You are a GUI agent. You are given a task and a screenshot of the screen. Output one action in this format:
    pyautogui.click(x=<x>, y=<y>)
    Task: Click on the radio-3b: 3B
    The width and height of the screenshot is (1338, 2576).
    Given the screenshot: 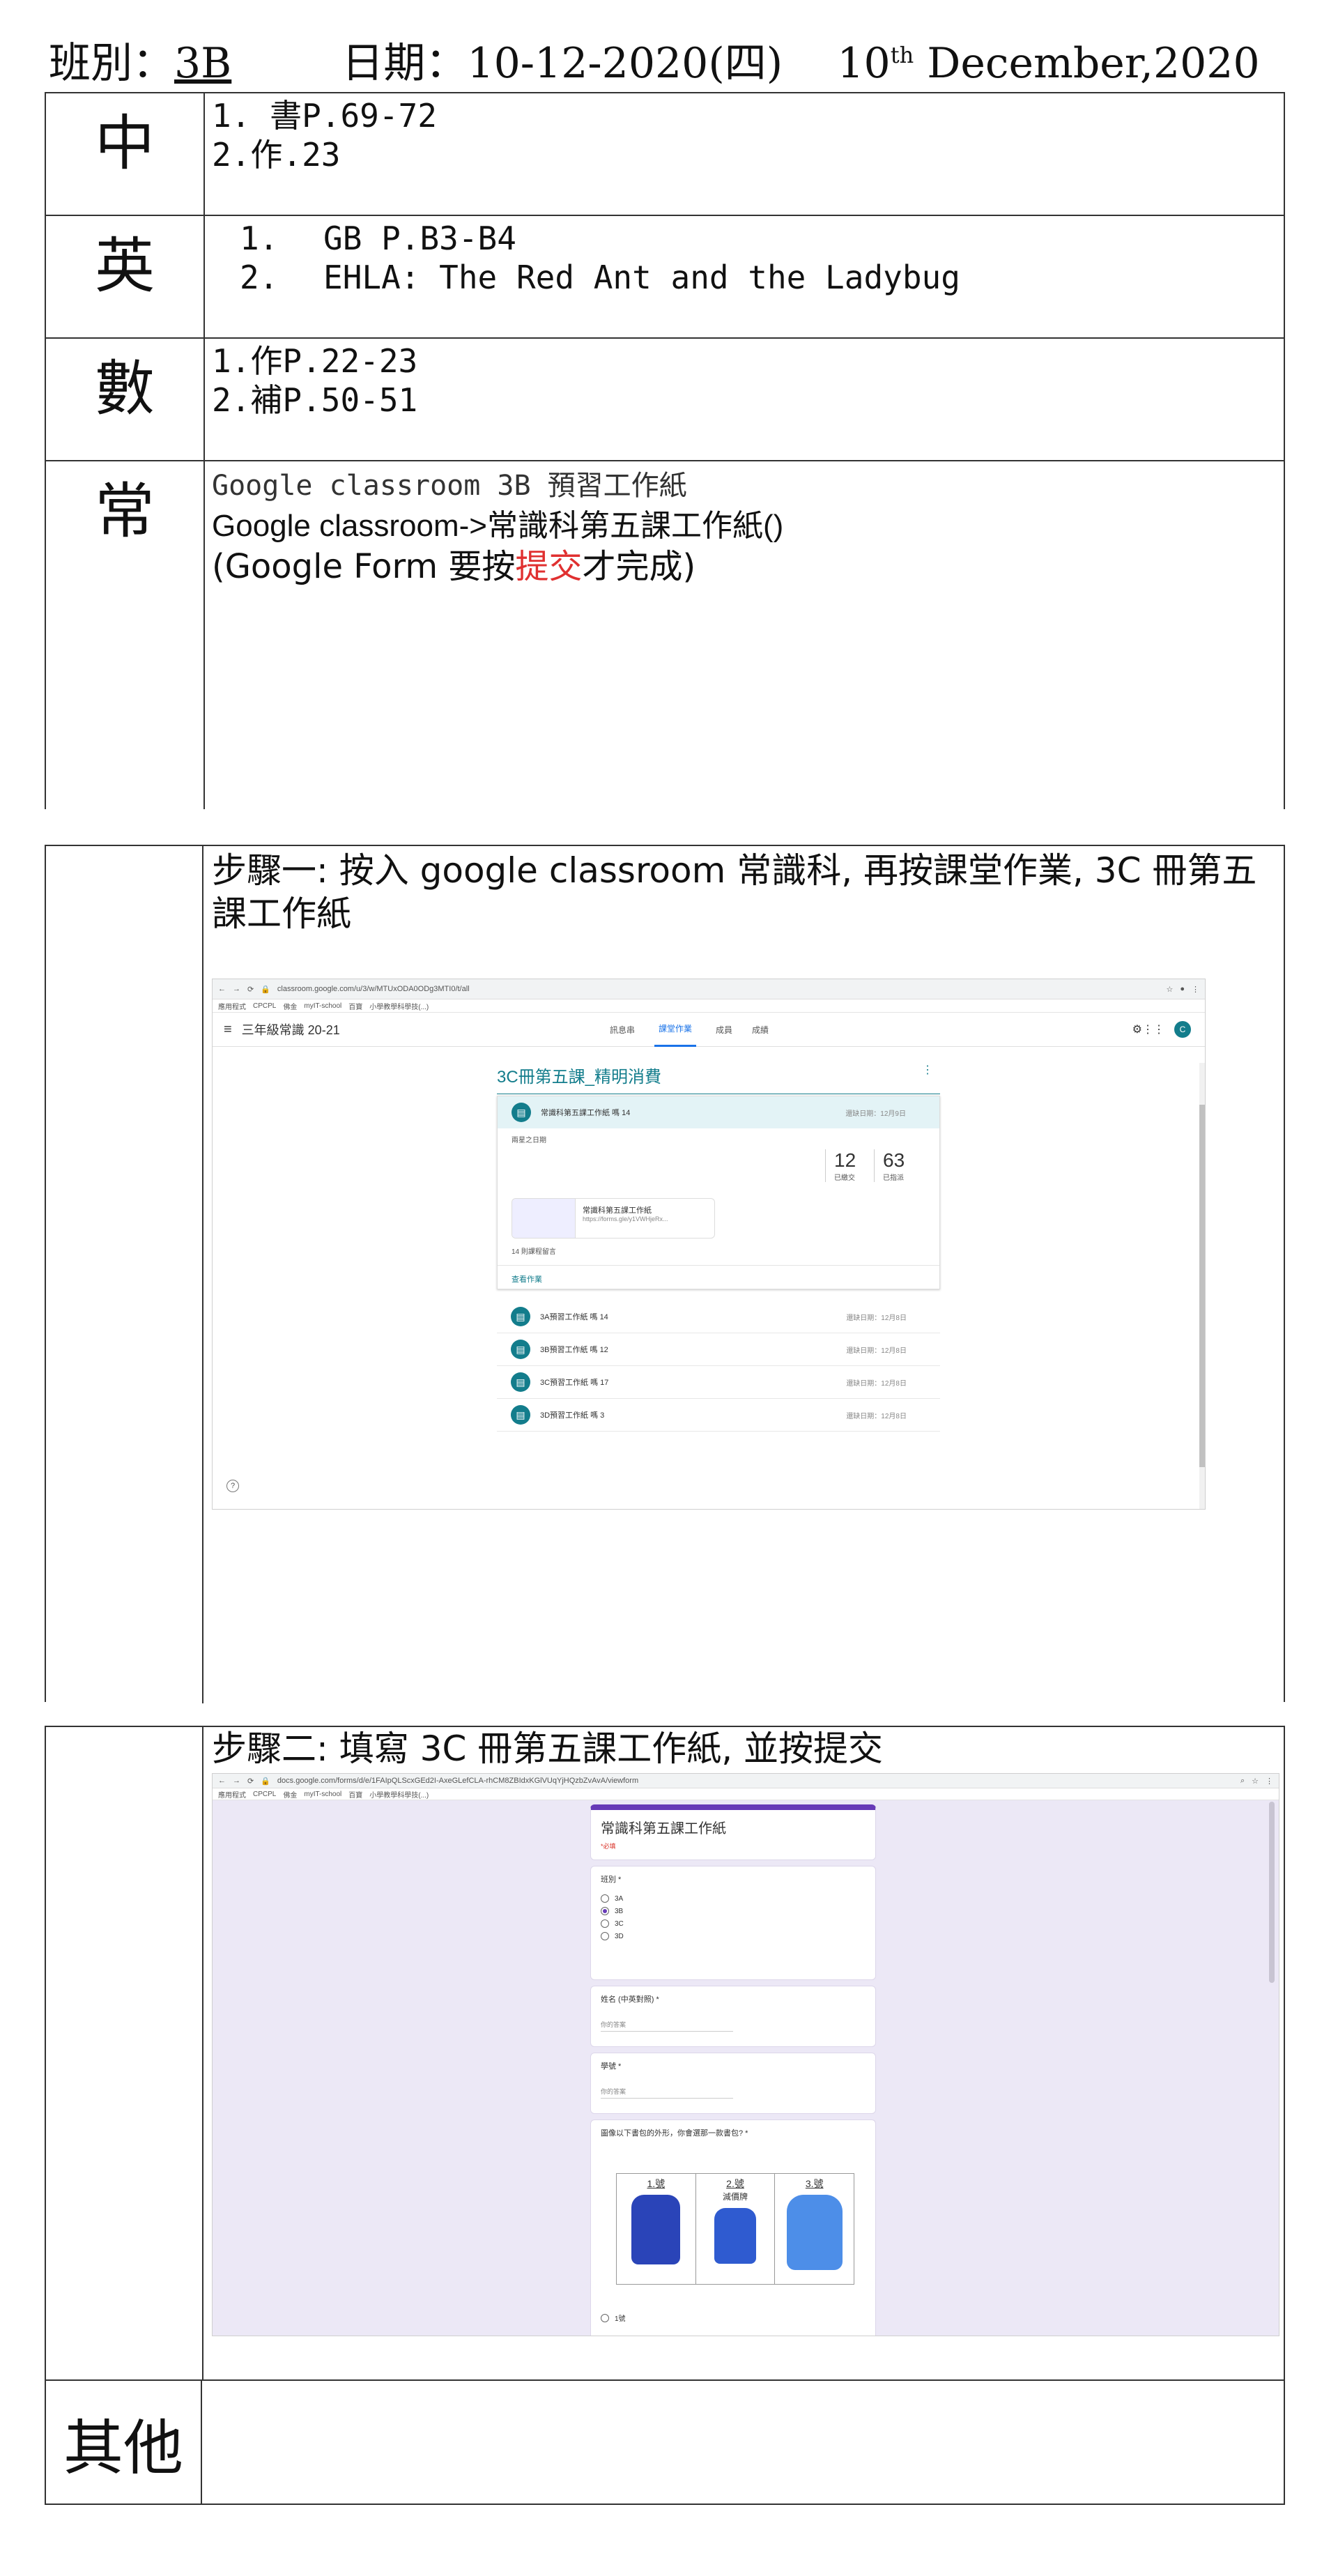 What is the action you would take?
    pyautogui.click(x=733, y=1911)
    